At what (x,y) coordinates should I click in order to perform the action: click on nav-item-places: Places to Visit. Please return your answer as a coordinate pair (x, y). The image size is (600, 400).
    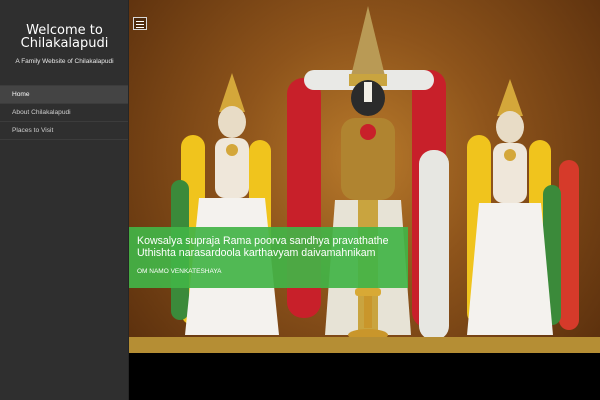
    Looking at the image, I should click on (64, 131).